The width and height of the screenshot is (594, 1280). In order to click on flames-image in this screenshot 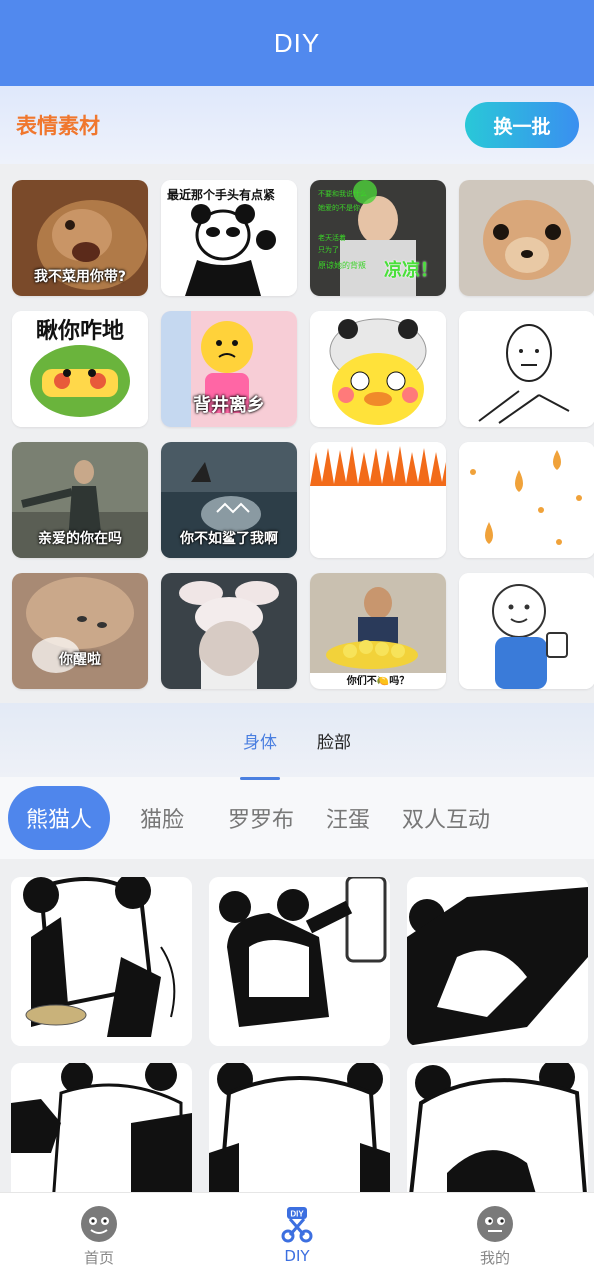, I will do `click(378, 500)`.